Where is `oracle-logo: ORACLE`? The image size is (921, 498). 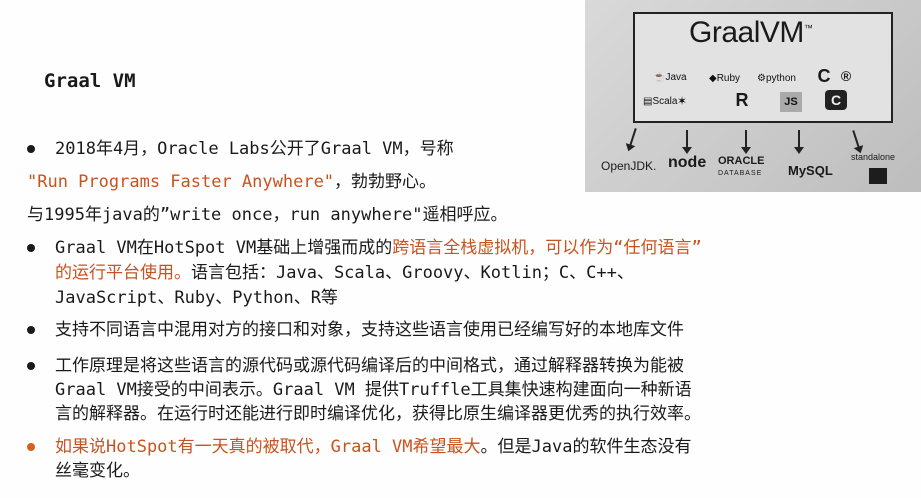 oracle-logo: ORACLE is located at coordinates (741, 161).